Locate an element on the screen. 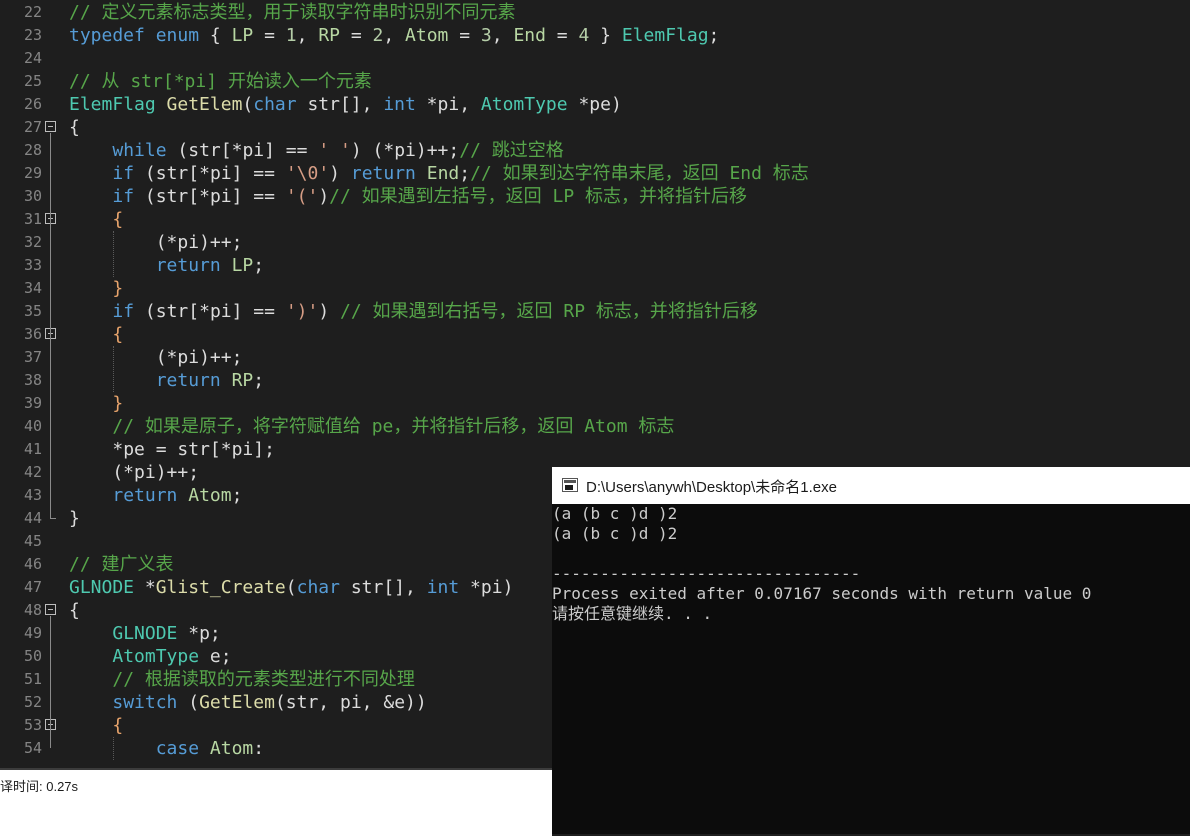  code-line: 33 return LP; is located at coordinates (595, 265).